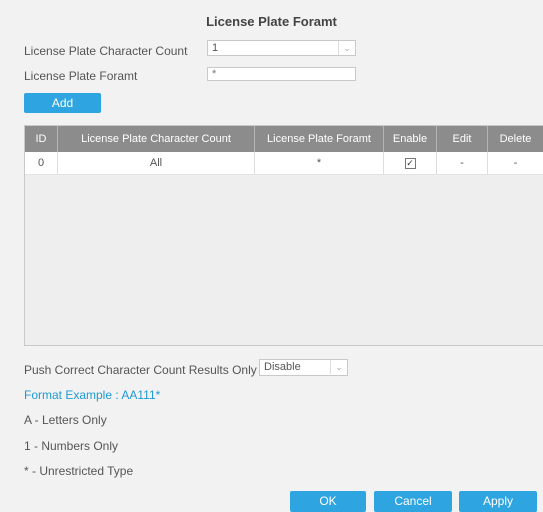 This screenshot has height=512, width=543. What do you see at coordinates (41, 163) in the screenshot?
I see `row-id: 0` at bounding box center [41, 163].